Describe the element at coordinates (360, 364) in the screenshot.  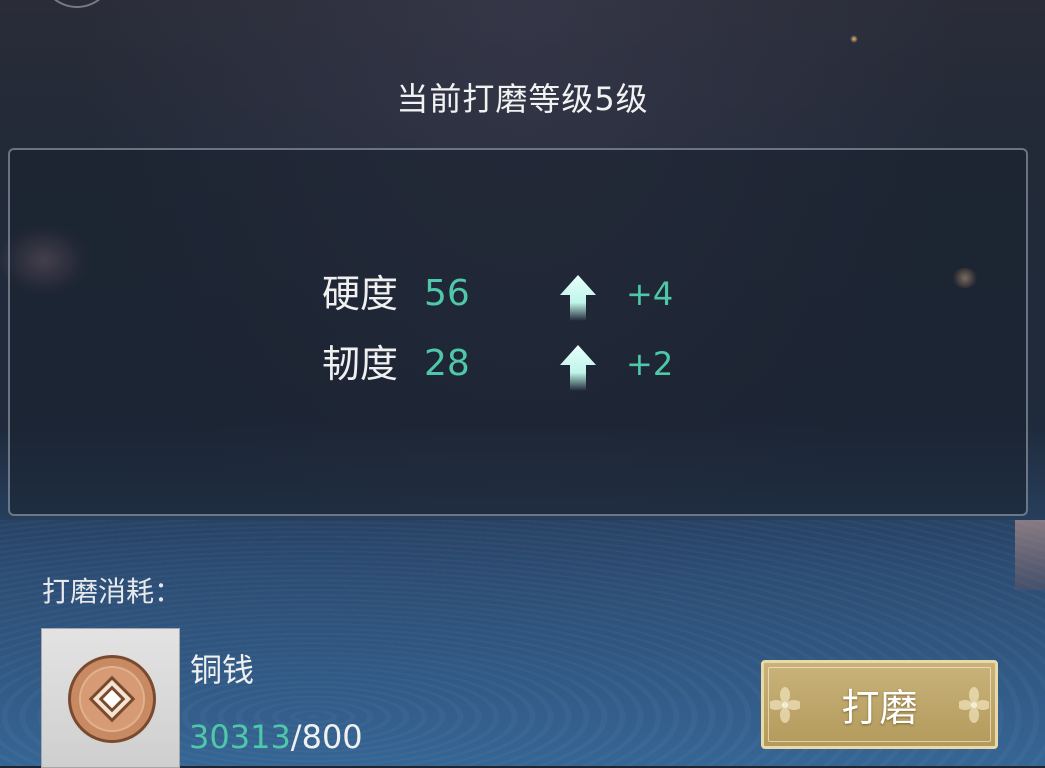
I see `stat-name: 韧度` at that location.